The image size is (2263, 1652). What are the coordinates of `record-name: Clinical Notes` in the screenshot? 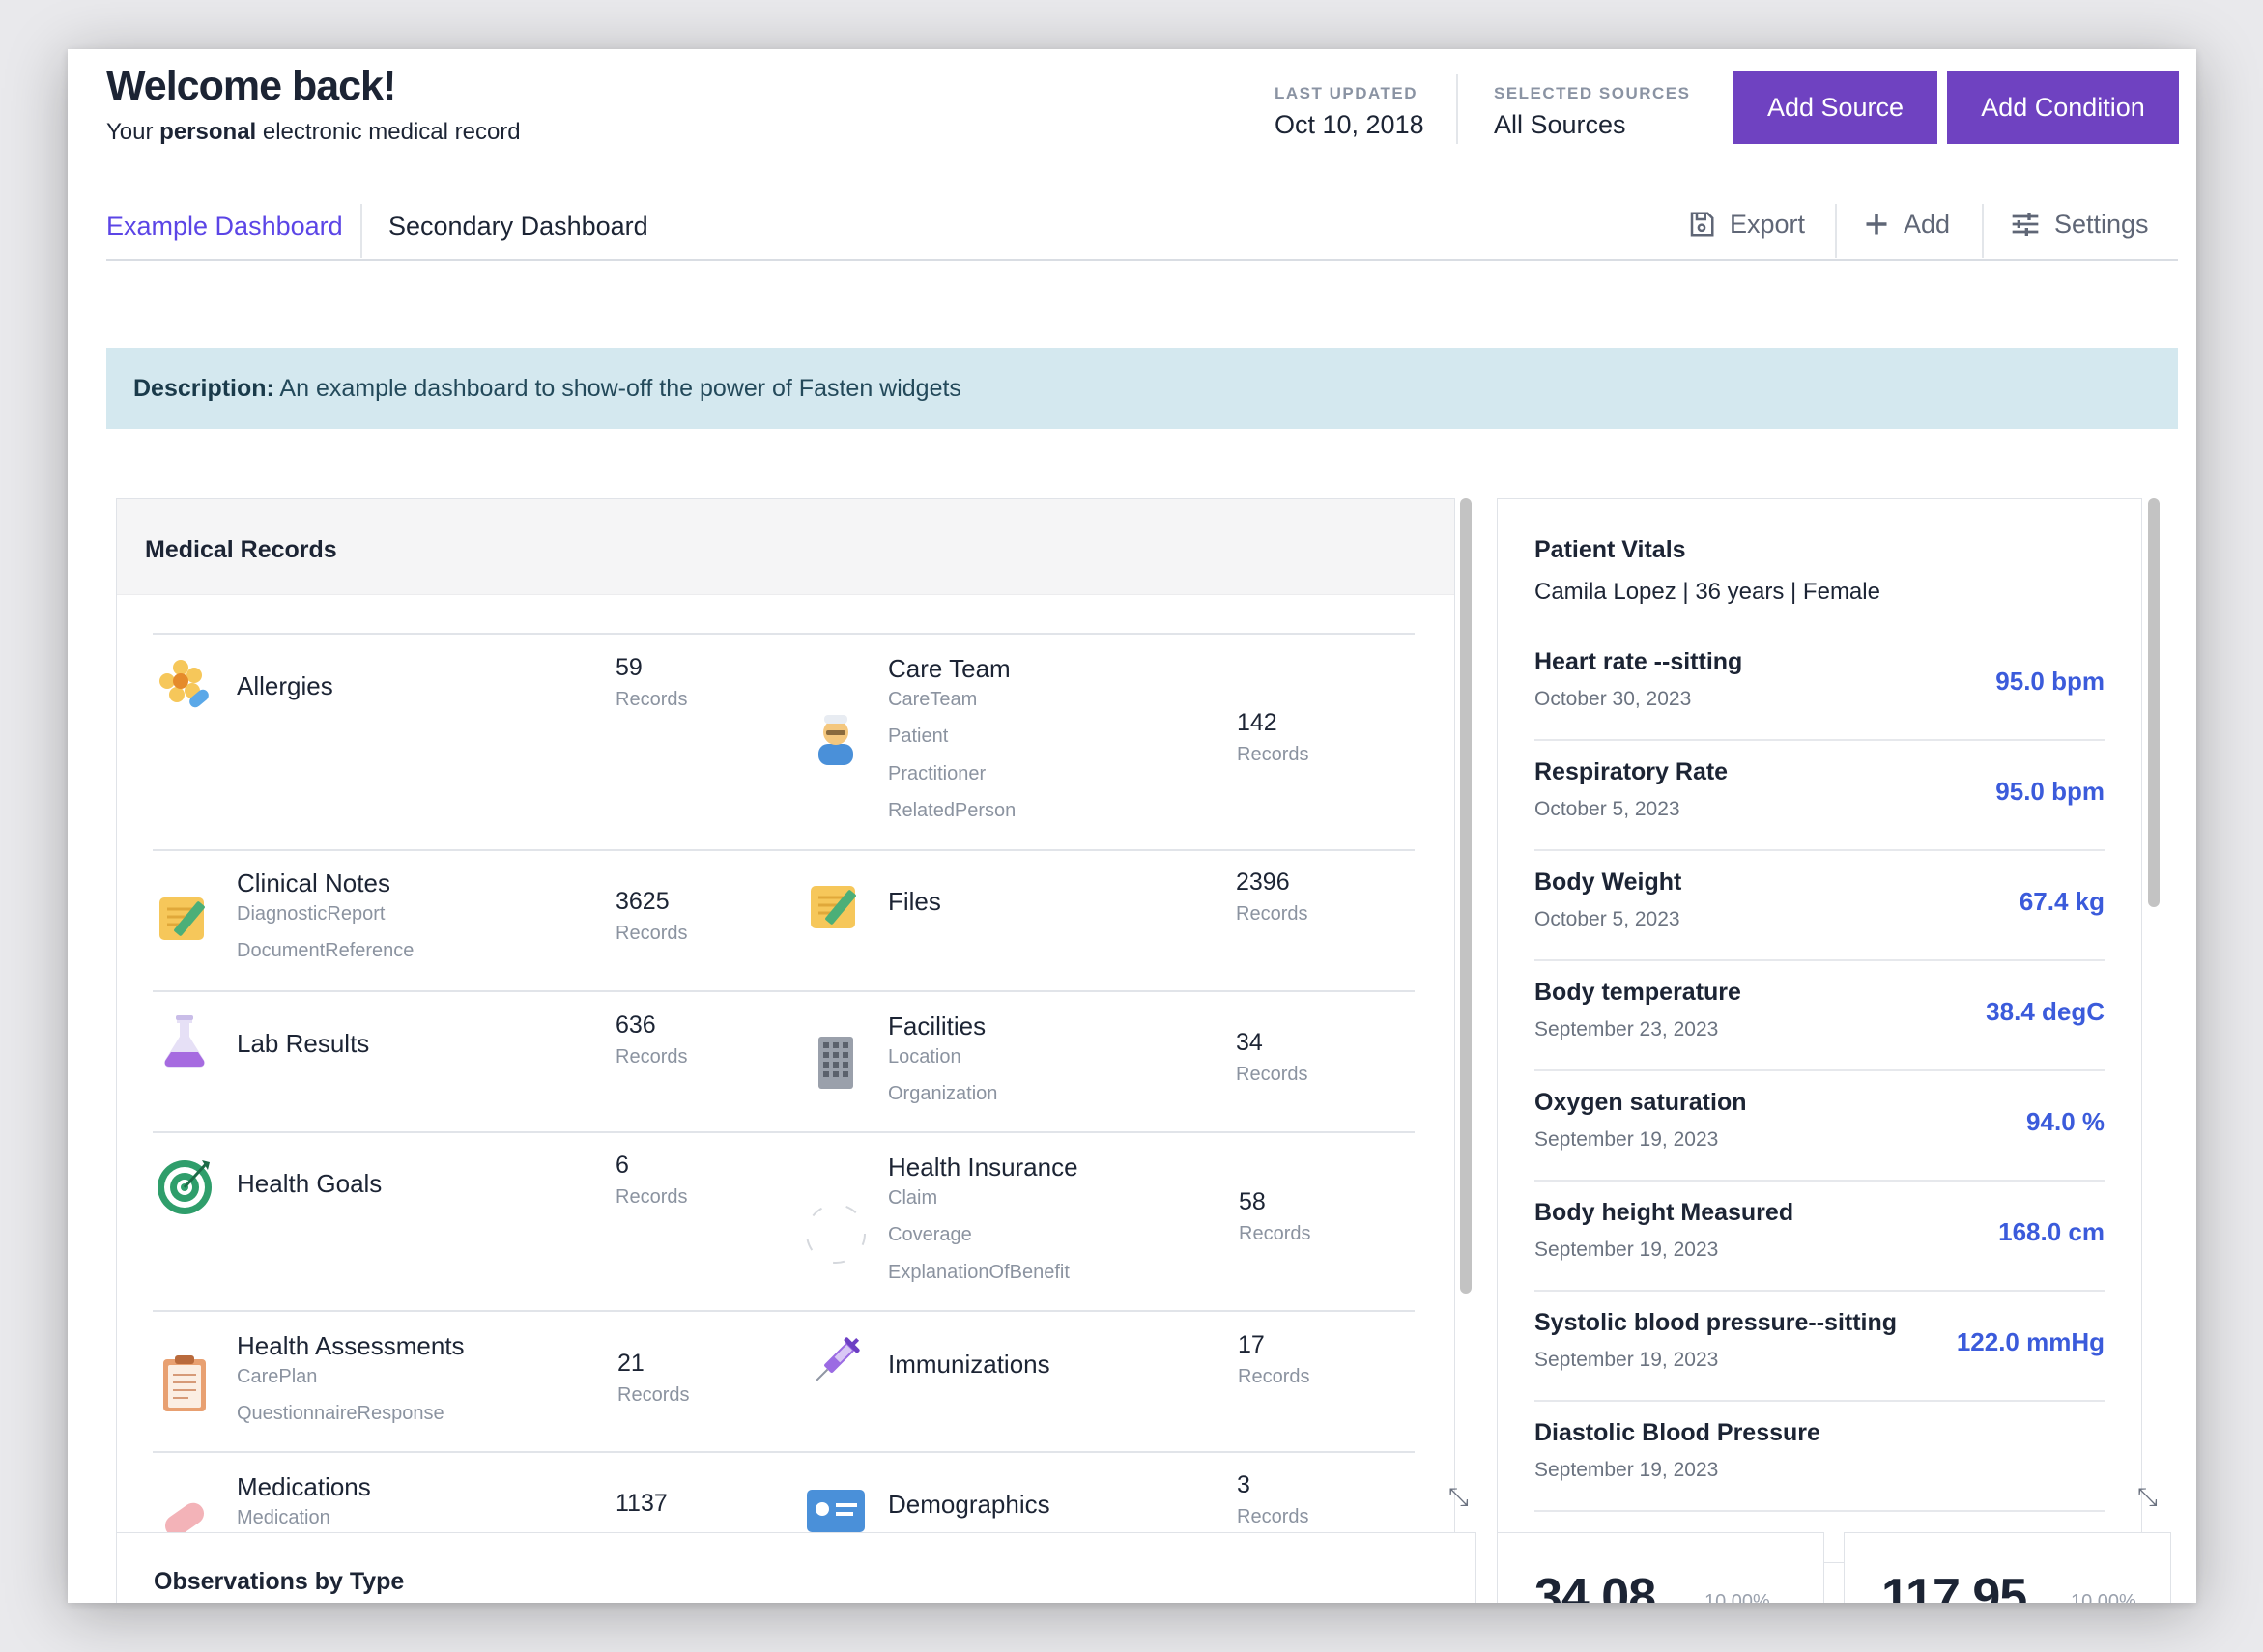 It's located at (313, 883).